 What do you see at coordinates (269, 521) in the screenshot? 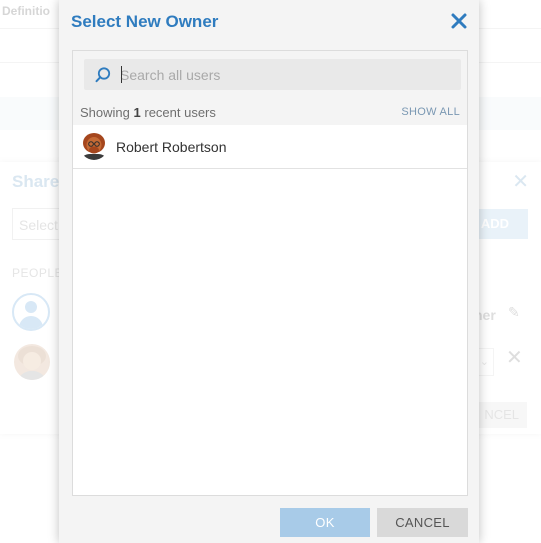
I see `modal-footer: OK CANCEL` at bounding box center [269, 521].